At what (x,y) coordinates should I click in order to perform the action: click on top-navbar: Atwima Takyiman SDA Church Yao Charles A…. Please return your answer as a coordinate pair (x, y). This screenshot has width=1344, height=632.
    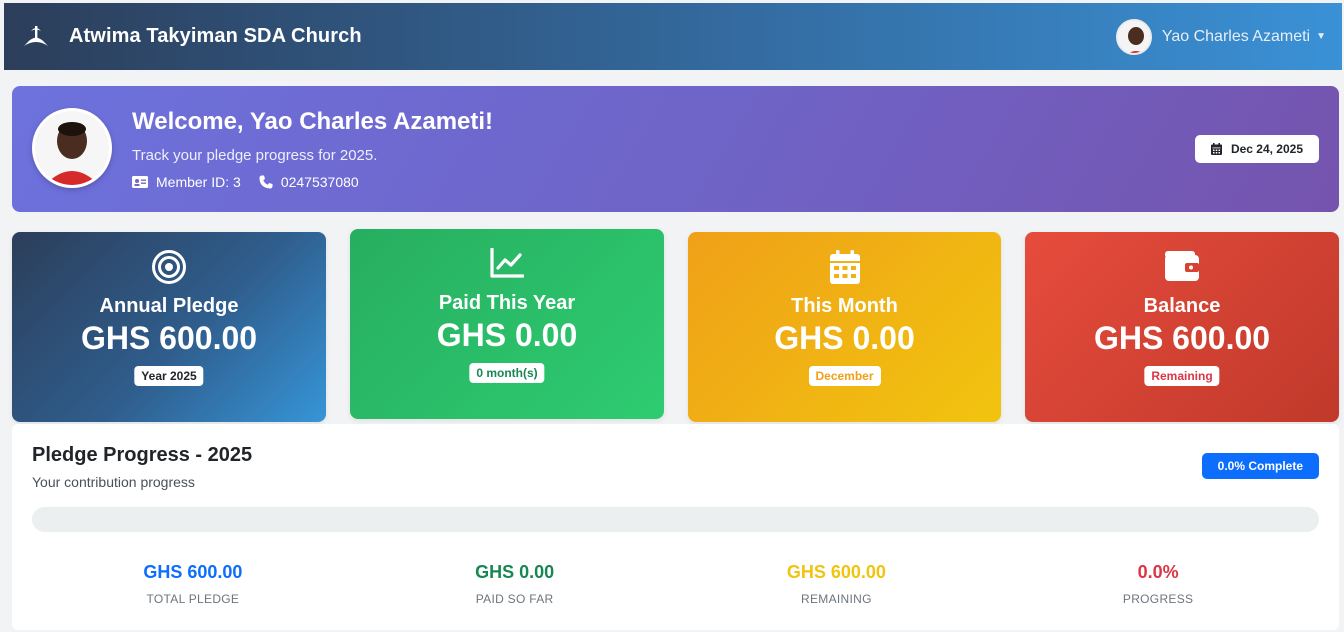
    Looking at the image, I should click on (673, 36).